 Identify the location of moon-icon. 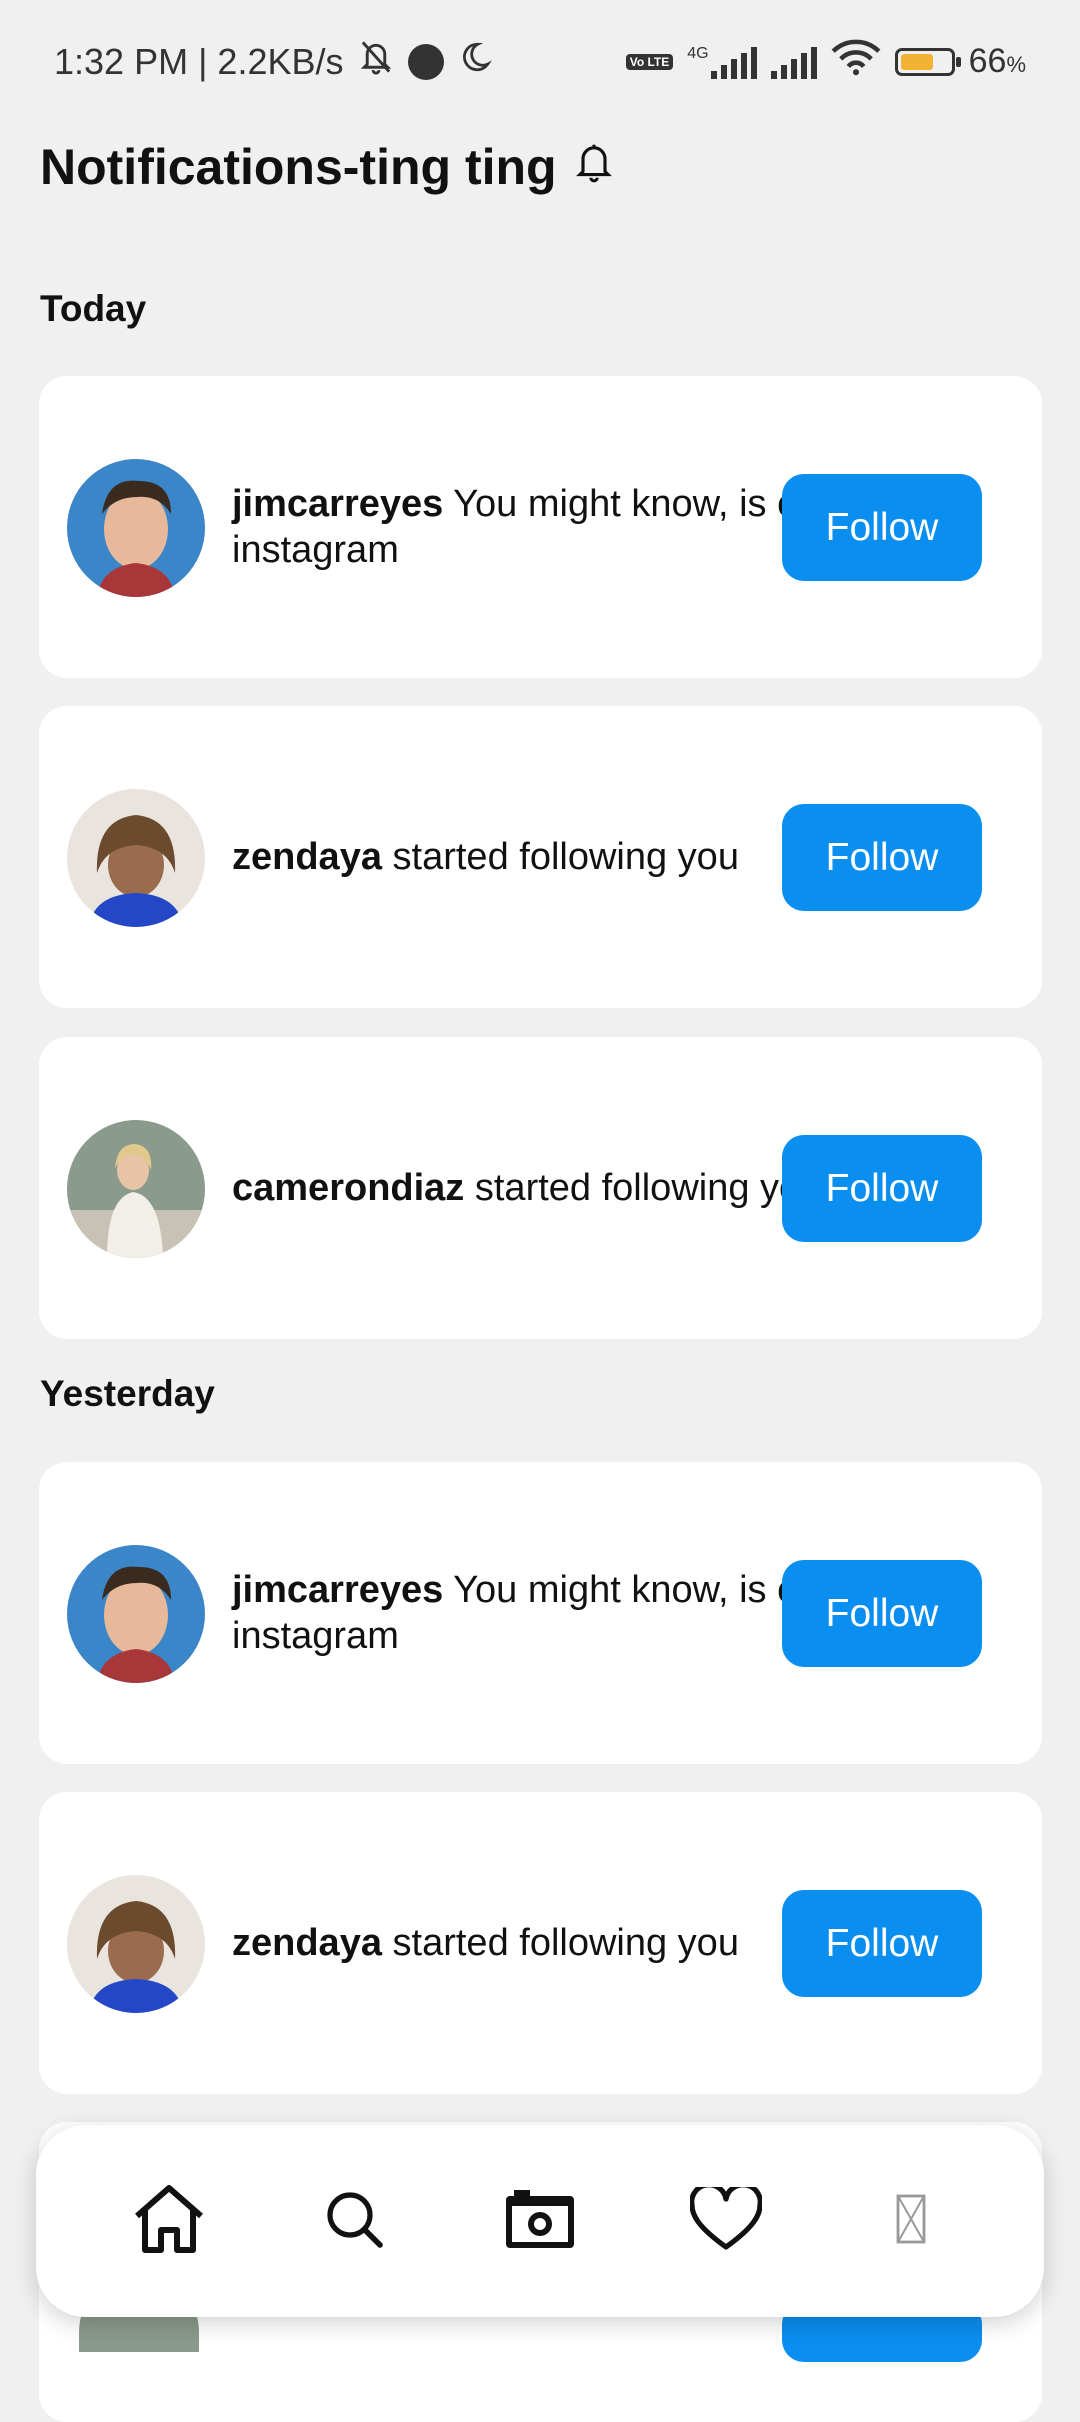
(475, 61).